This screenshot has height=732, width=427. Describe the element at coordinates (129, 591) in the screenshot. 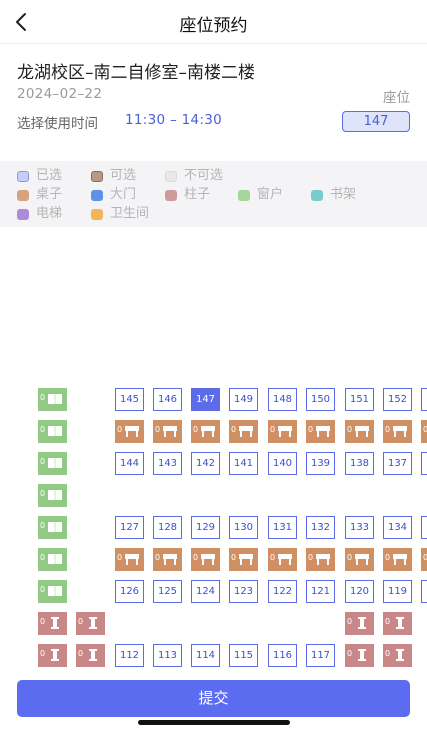

I see `seat: 126` at that location.